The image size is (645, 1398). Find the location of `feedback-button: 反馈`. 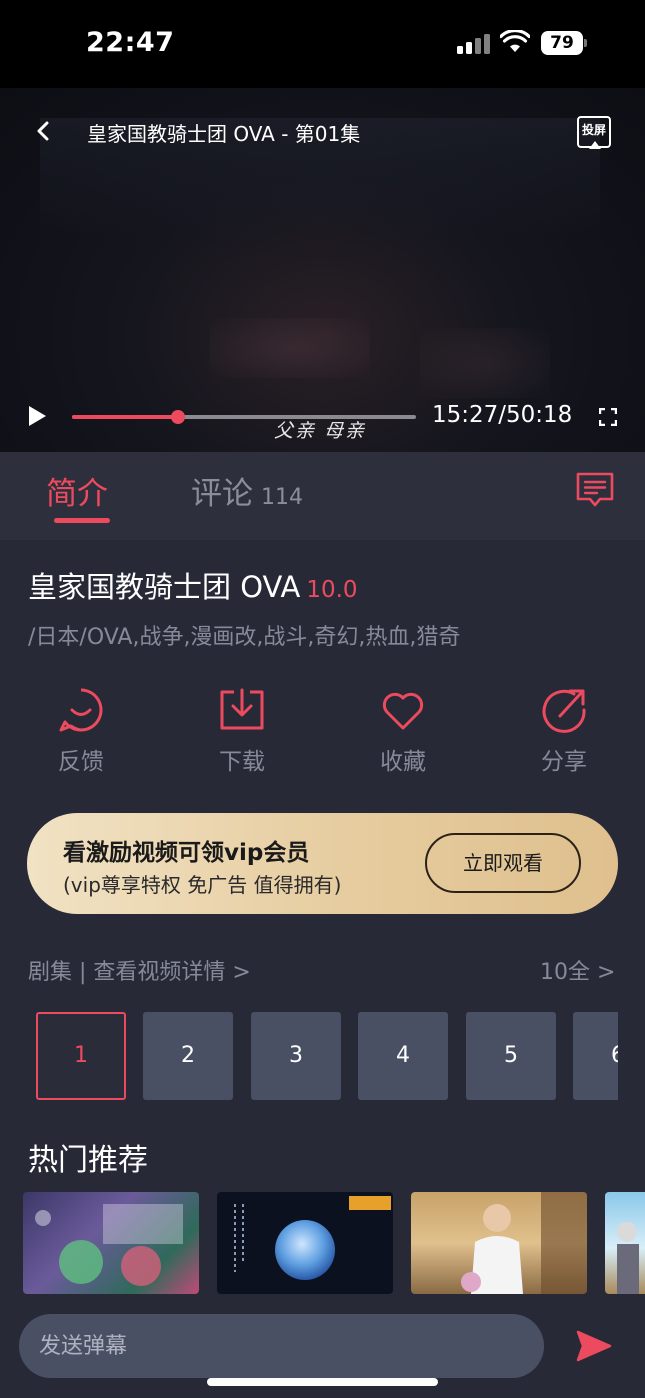

feedback-button: 反馈 is located at coordinates (81, 731).